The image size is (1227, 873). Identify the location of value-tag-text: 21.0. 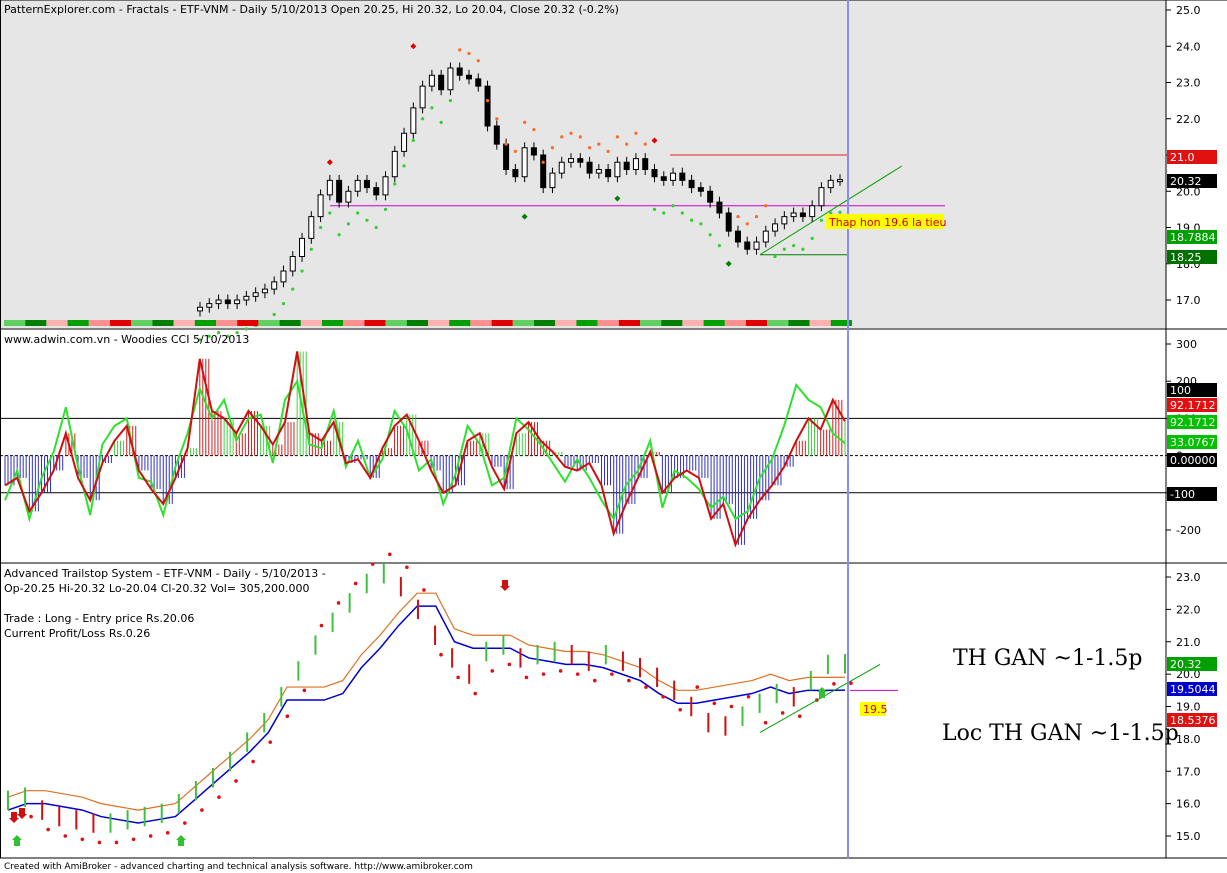
(1182, 157).